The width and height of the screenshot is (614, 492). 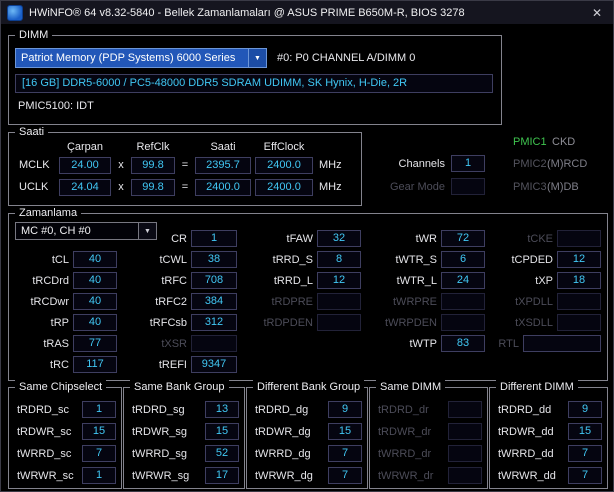 What do you see at coordinates (429, 442) in the screenshot?
I see `same-dimm-rows: tRDRD_dr tRDWR_dr tWRRD_dr tWRWR_dr` at bounding box center [429, 442].